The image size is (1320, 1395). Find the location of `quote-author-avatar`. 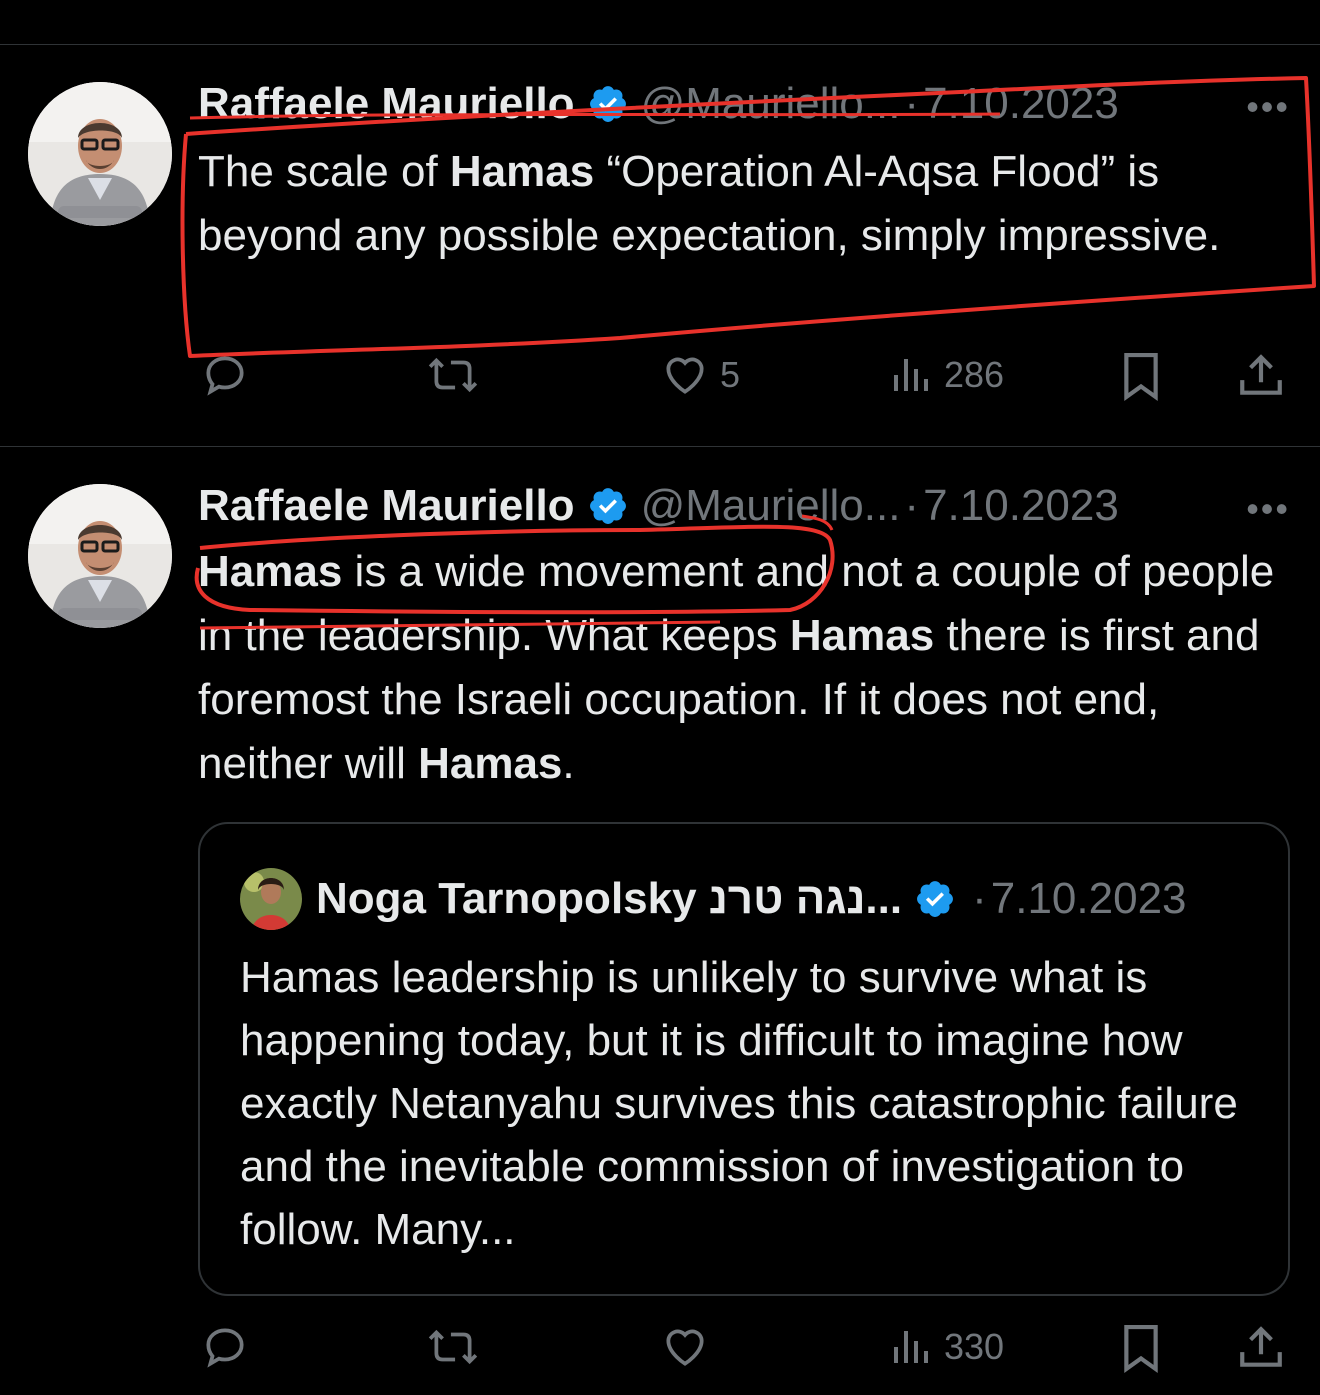

quote-author-avatar is located at coordinates (271, 899).